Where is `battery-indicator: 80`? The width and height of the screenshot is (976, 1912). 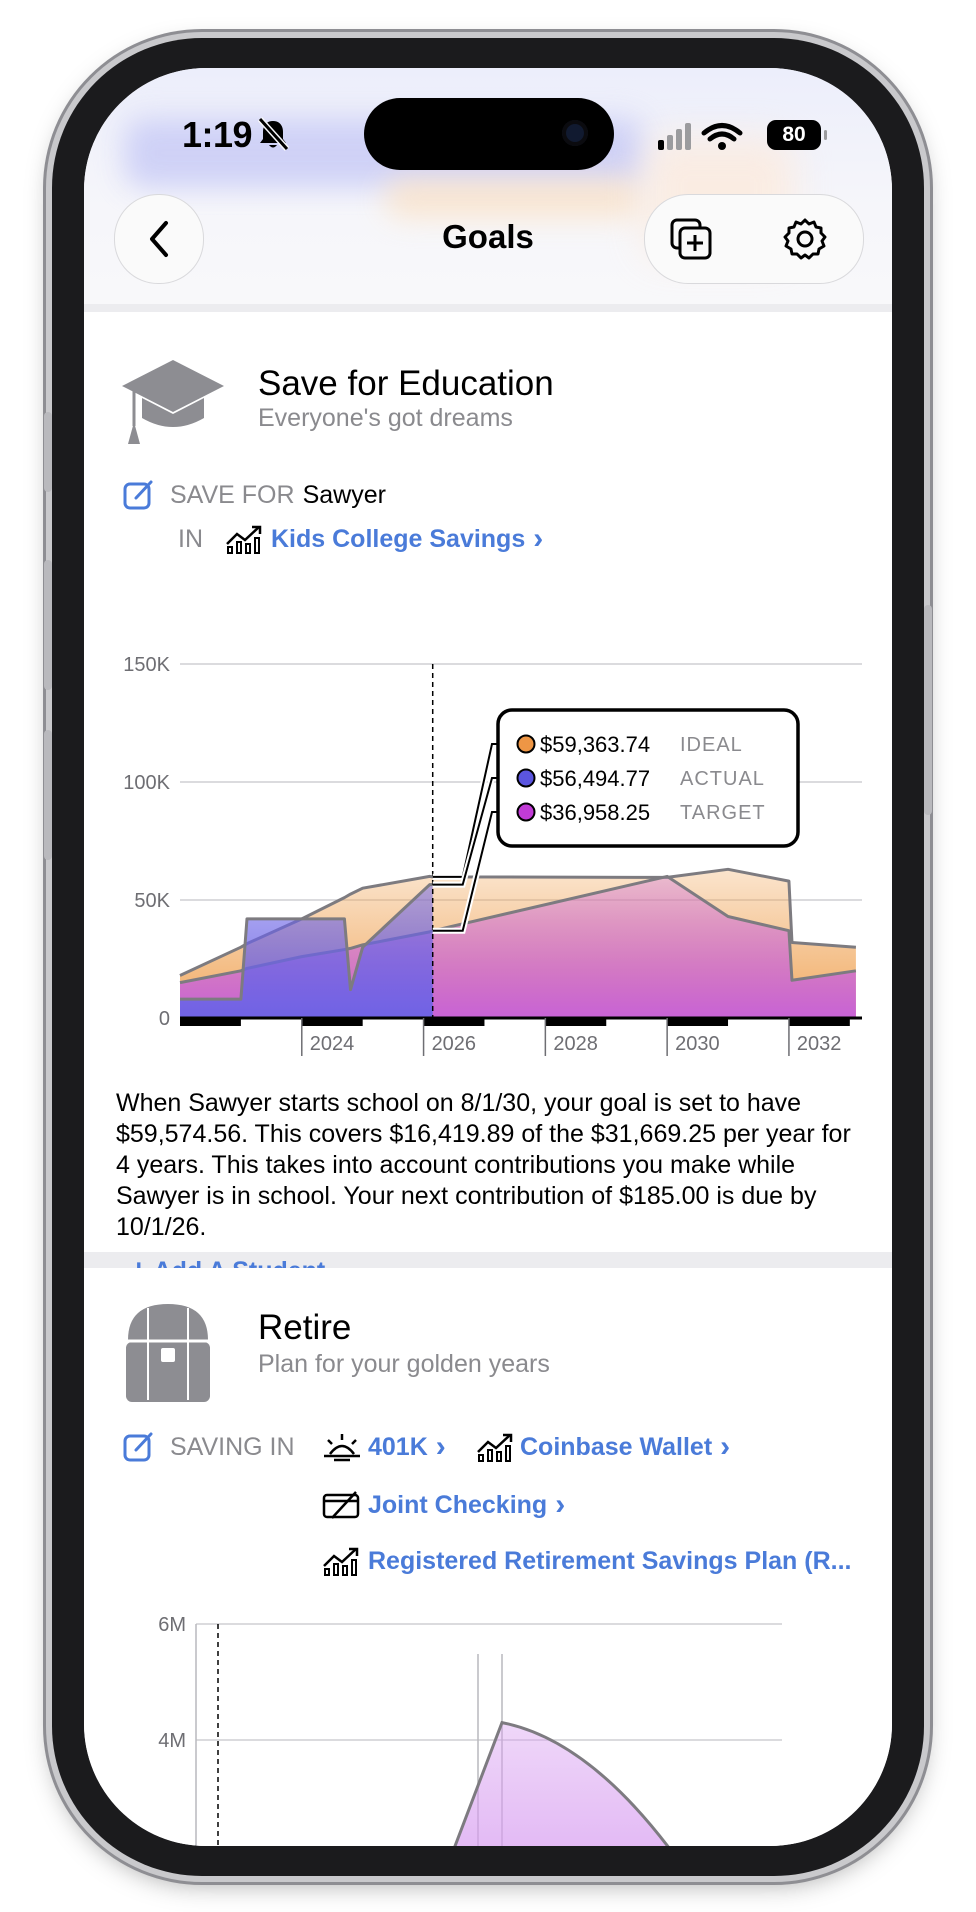 battery-indicator: 80 is located at coordinates (797, 135).